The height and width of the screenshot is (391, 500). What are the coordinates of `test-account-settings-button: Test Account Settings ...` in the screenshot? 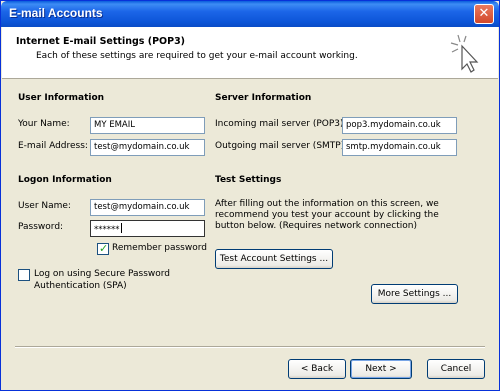 It's located at (274, 259).